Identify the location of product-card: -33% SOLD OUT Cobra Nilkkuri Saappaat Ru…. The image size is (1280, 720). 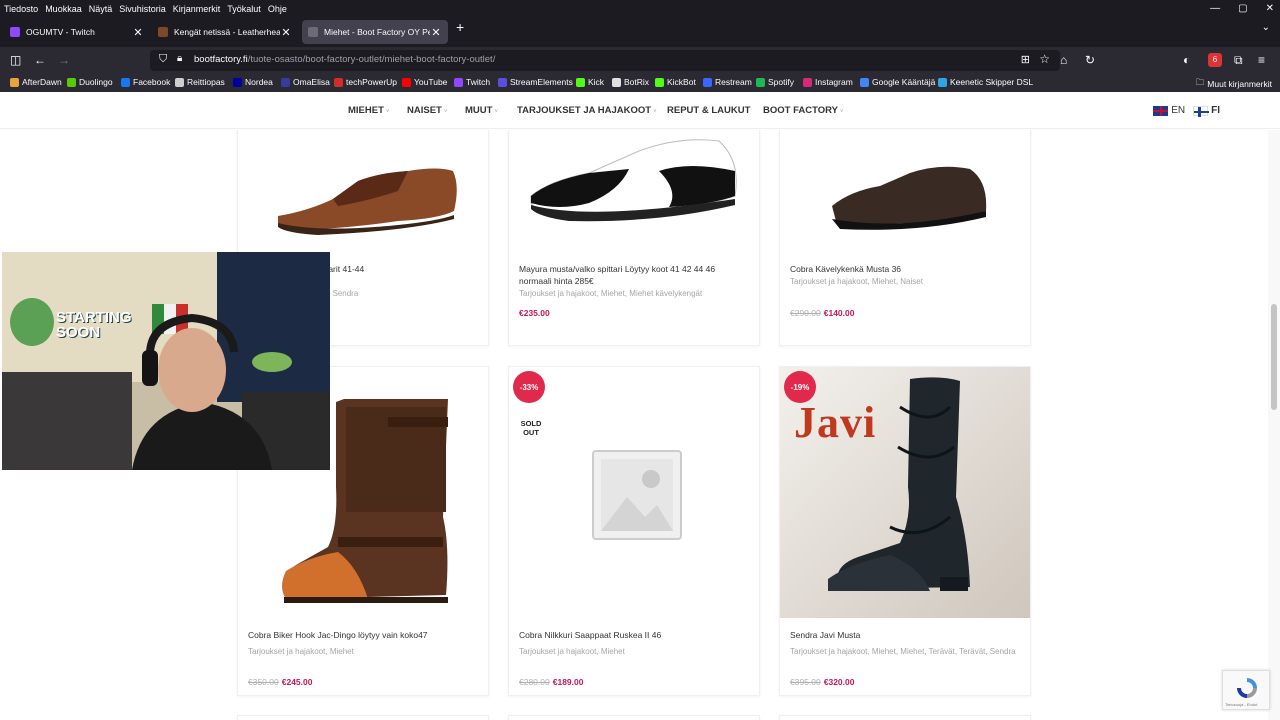
(634, 531).